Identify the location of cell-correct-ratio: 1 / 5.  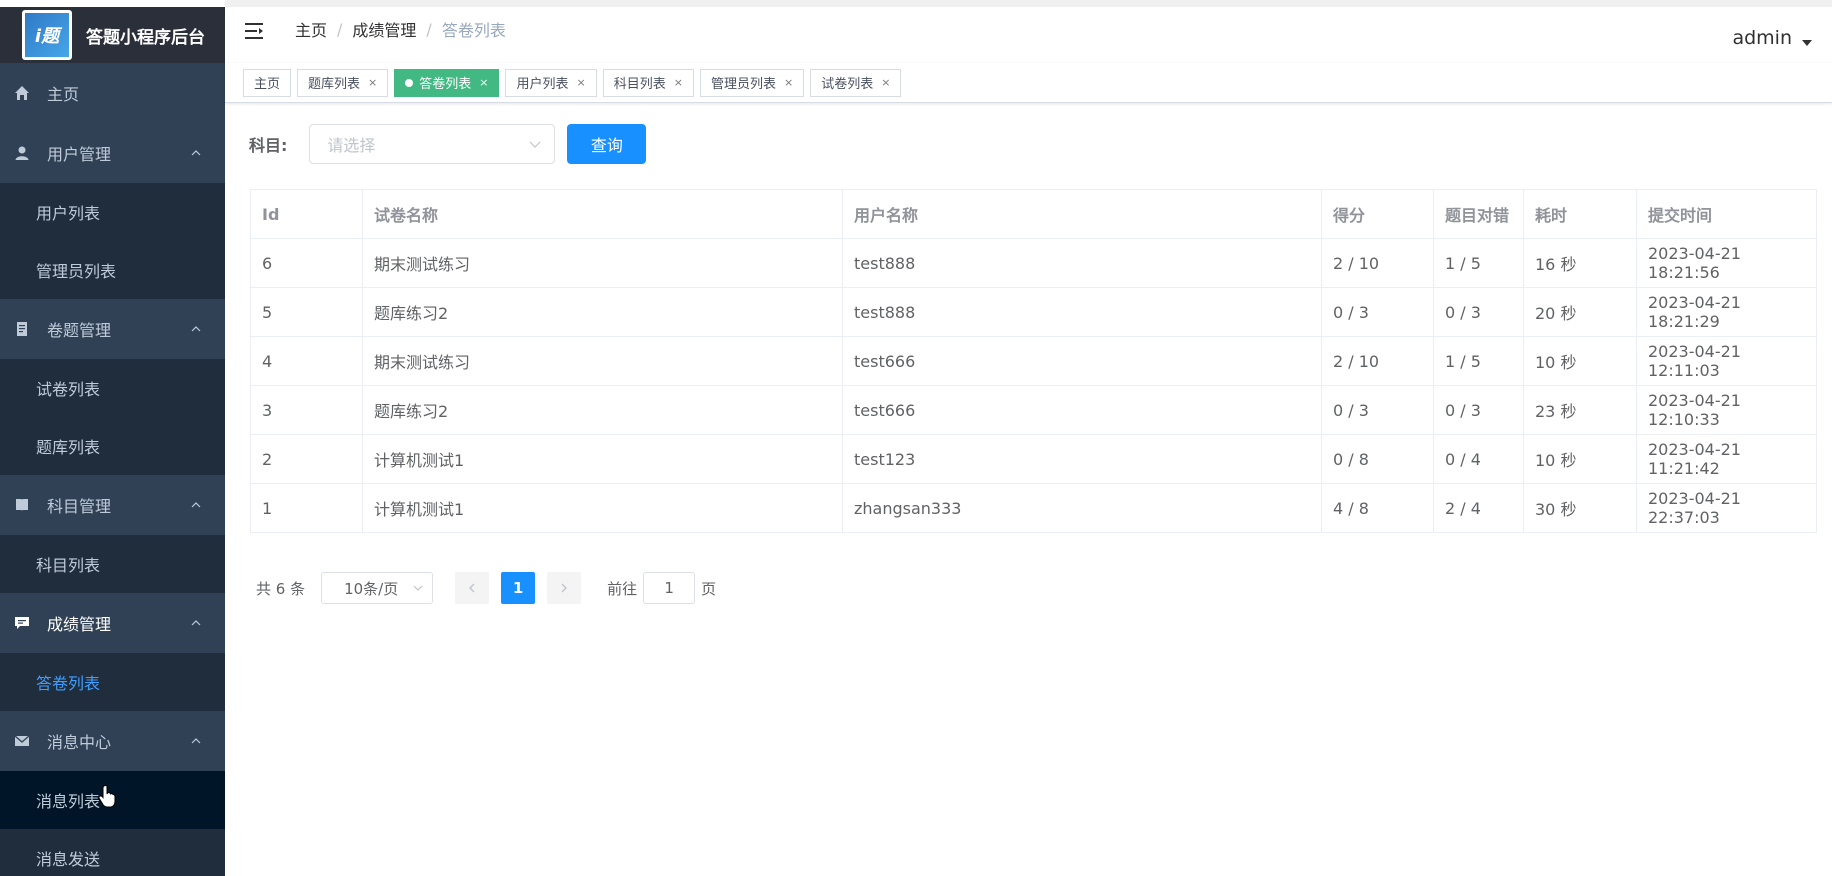
(1478, 263).